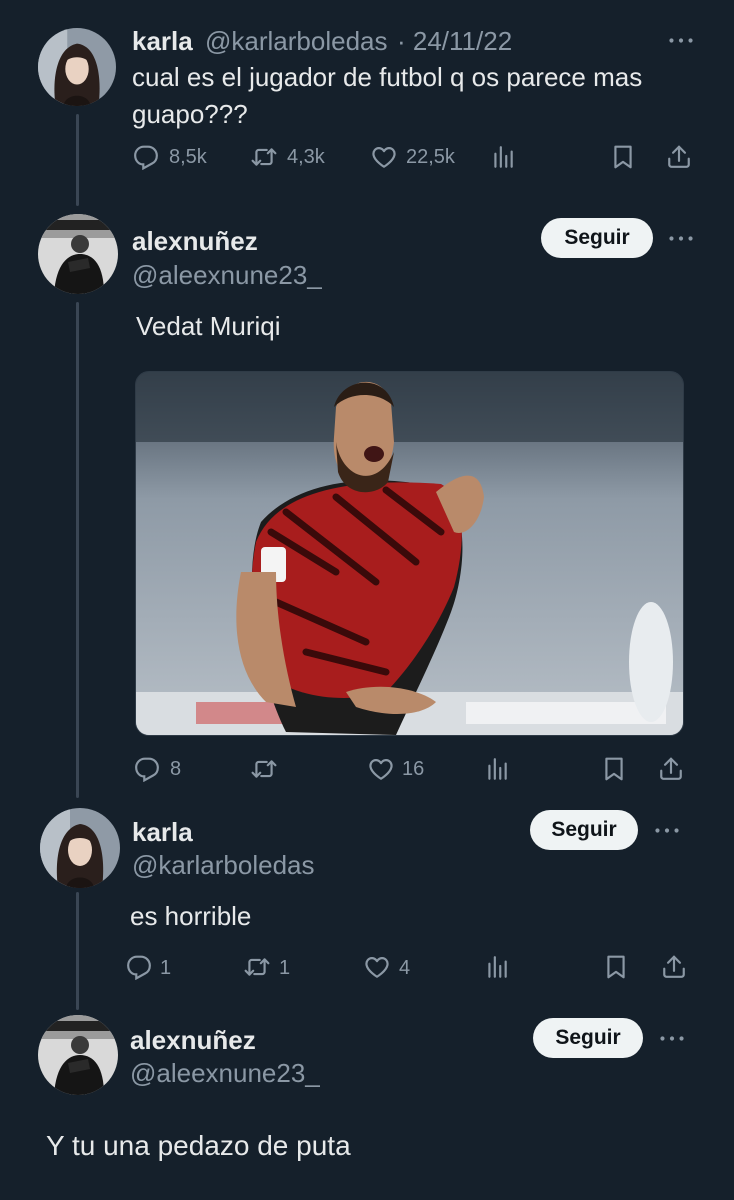 Image resolution: width=734 pixels, height=1200 pixels. What do you see at coordinates (454, 41) in the screenshot?
I see `tweet-date: · 24/11/22` at bounding box center [454, 41].